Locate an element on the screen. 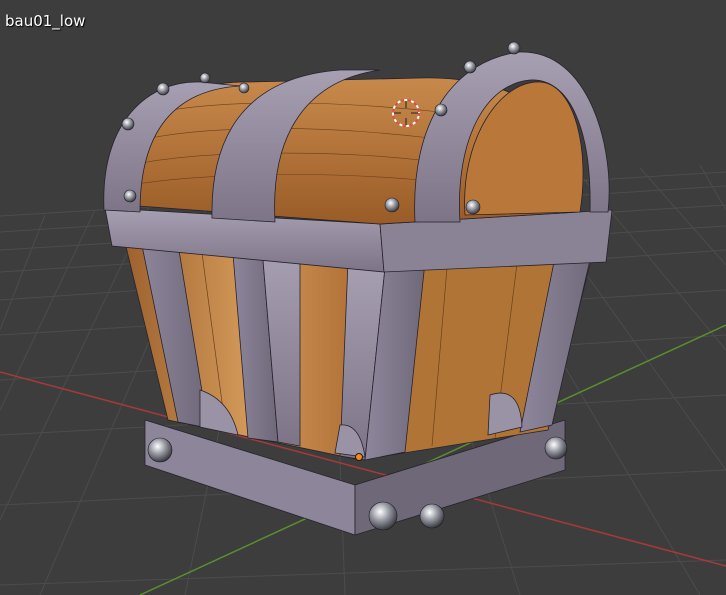 Image resolution: width=726 pixels, height=595 pixels. object-origin-icon is located at coordinates (359, 457).